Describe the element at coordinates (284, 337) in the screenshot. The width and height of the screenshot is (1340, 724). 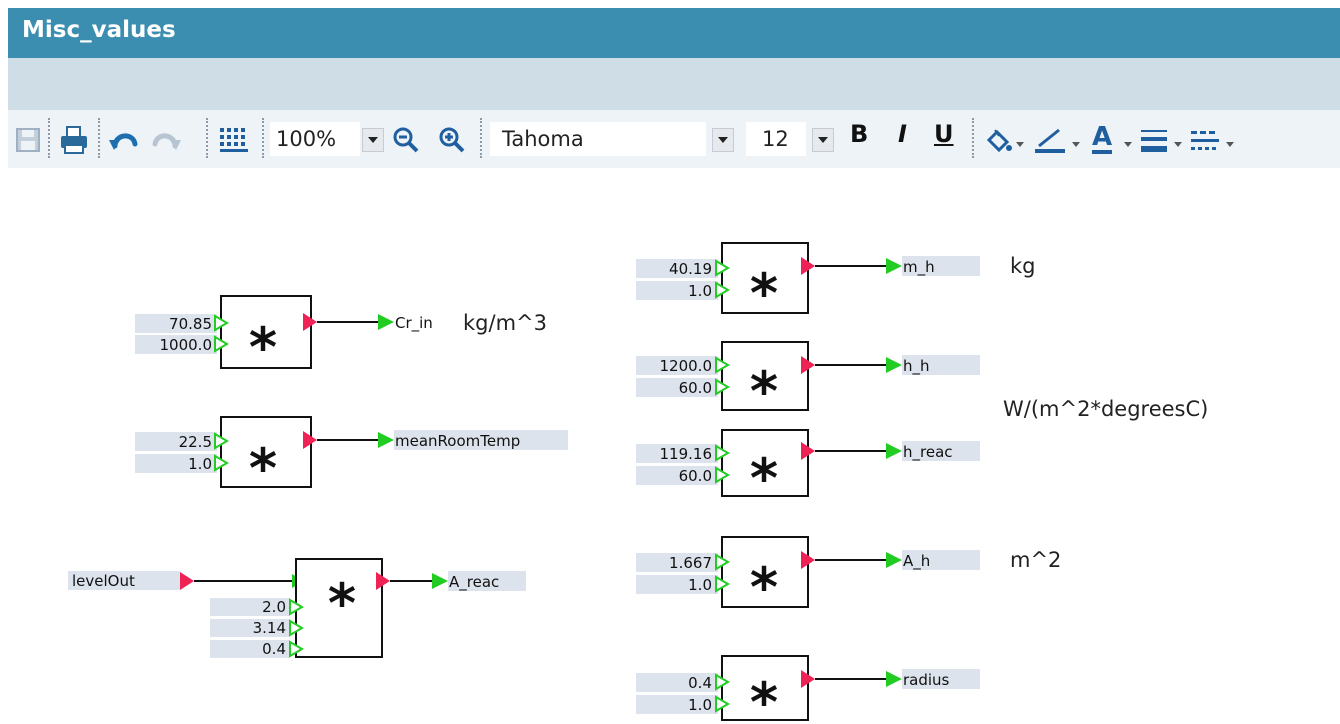
I see `multiply-block-cr-in: 70.85 1000.0 * Cr_in` at that location.